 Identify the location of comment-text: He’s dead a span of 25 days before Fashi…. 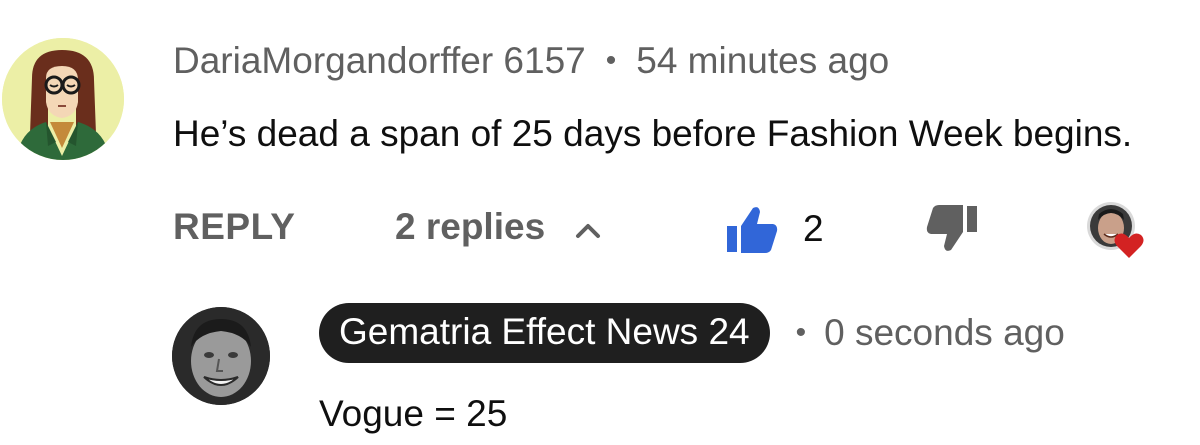
(653, 133).